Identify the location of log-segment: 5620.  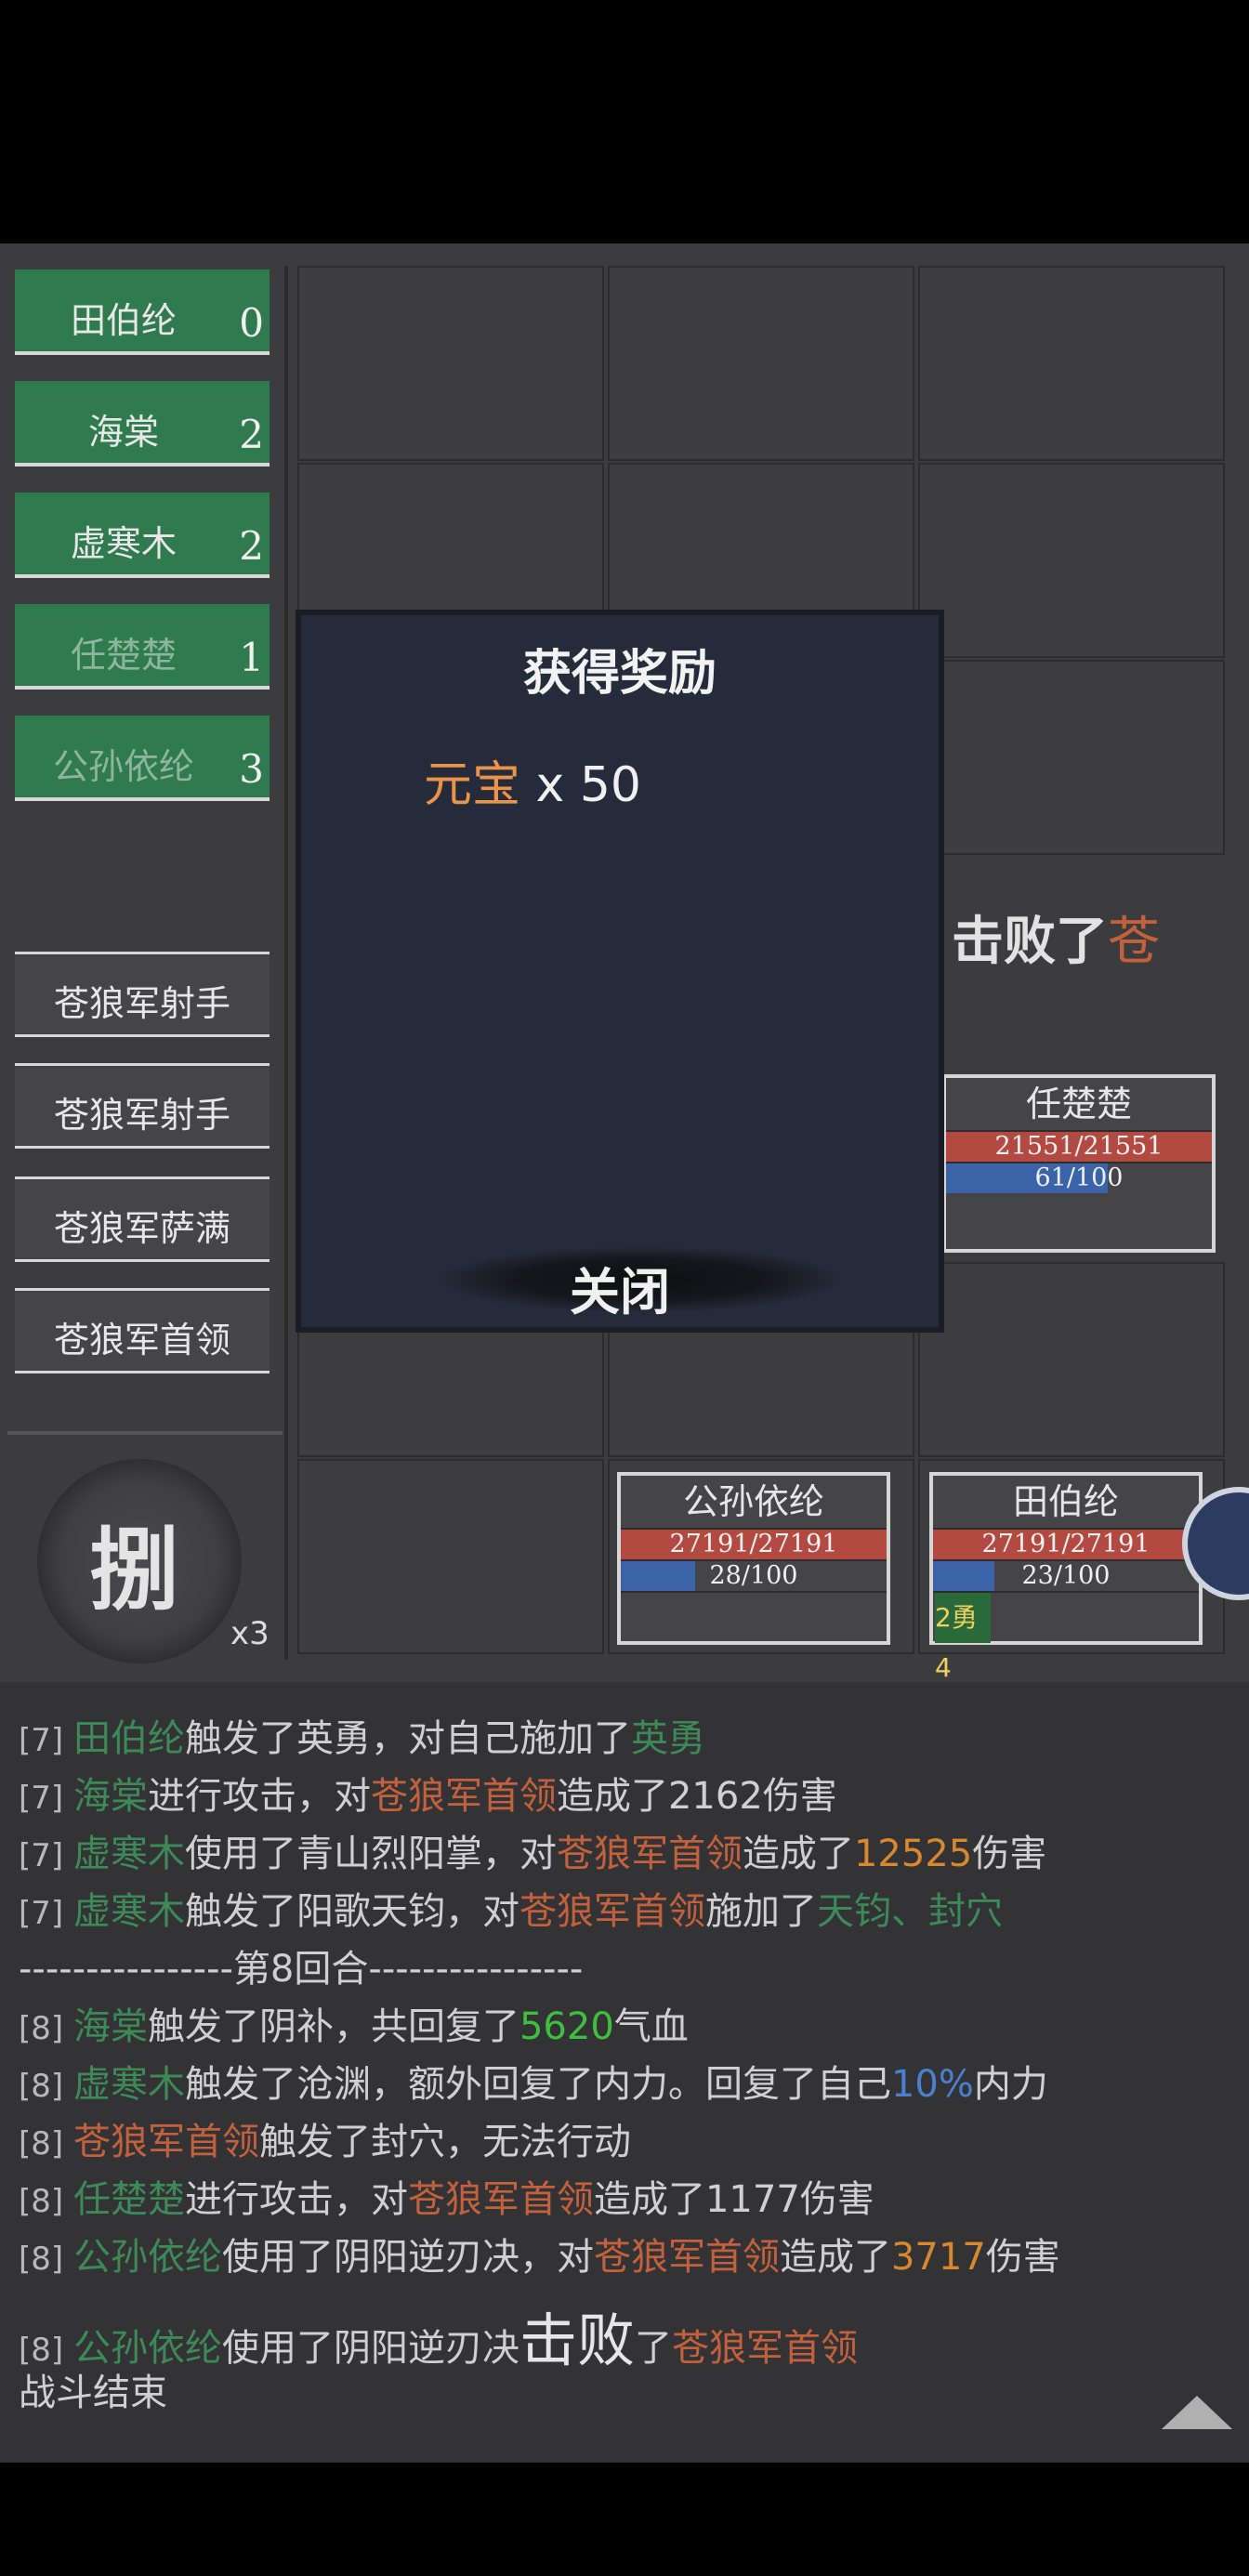
(566, 2026).